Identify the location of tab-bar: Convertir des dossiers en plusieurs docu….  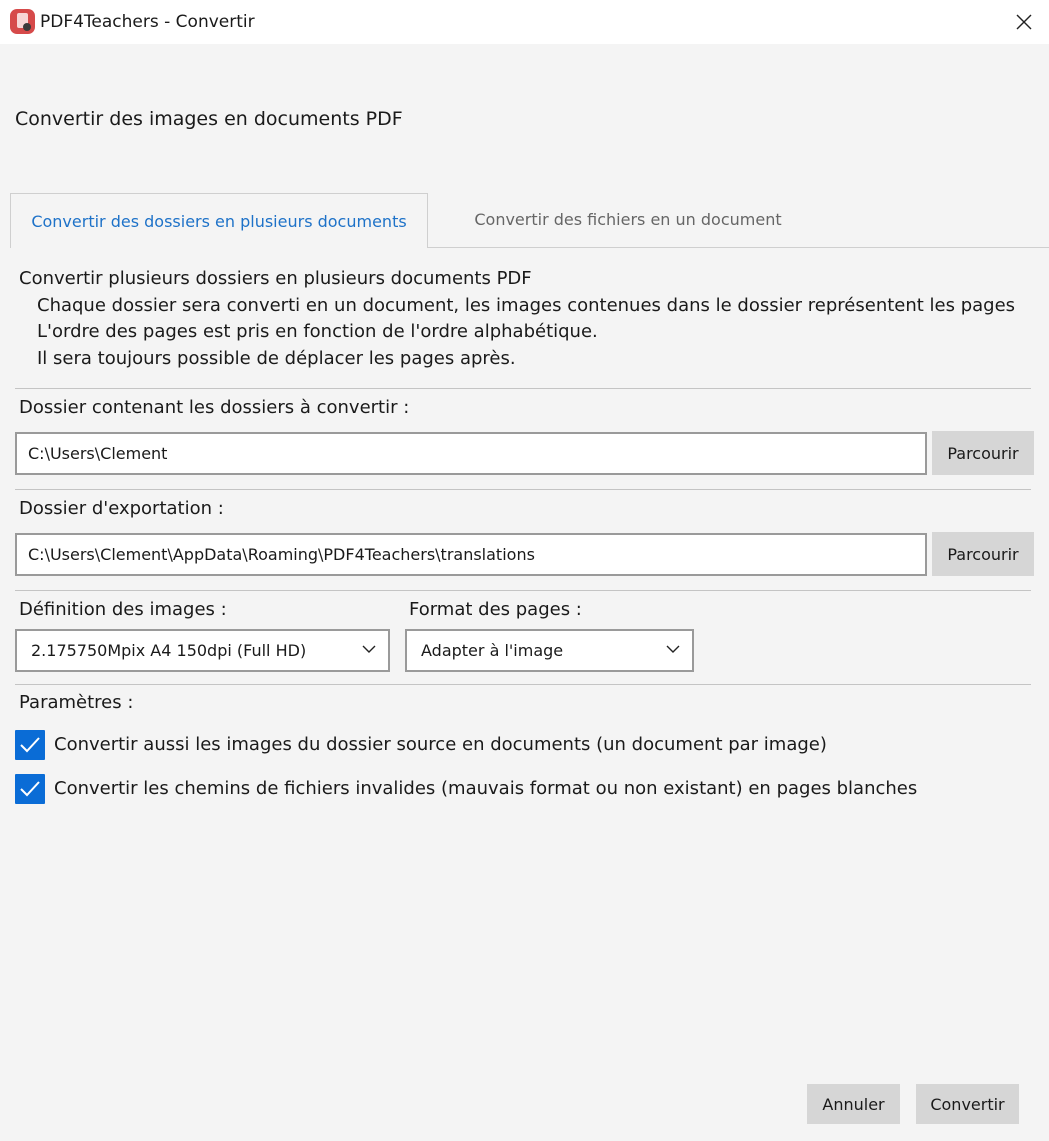
(529, 220).